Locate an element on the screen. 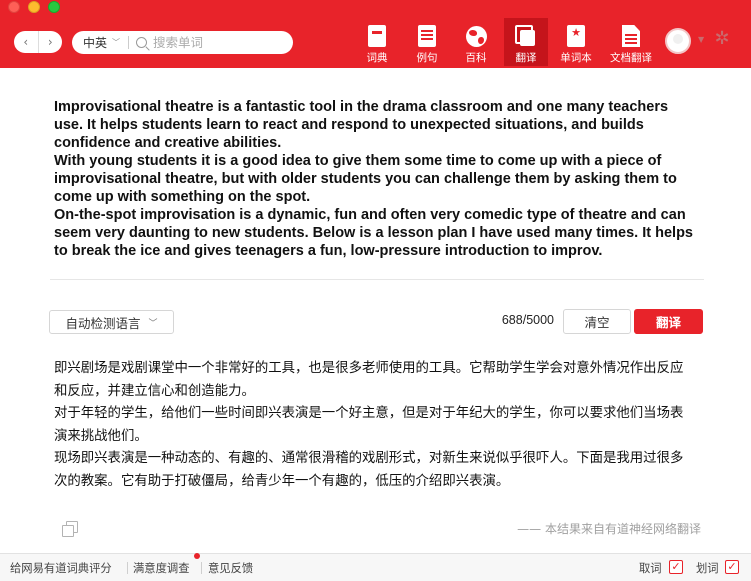 The height and width of the screenshot is (581, 751). bookmark-icon is located at coordinates (576, 36).